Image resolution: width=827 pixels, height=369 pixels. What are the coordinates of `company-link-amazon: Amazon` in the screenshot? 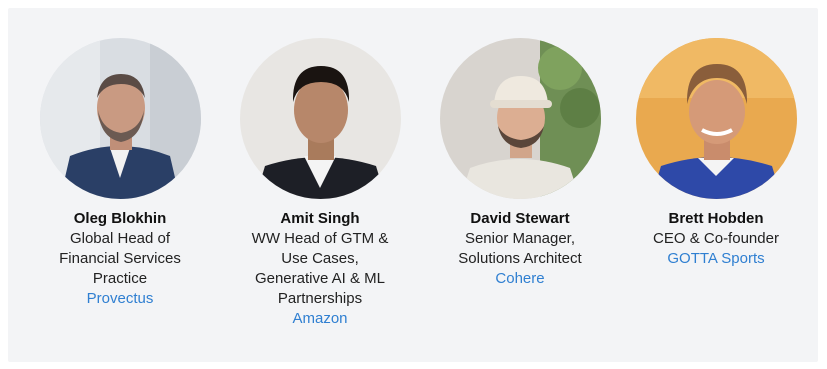 It's located at (319, 319).